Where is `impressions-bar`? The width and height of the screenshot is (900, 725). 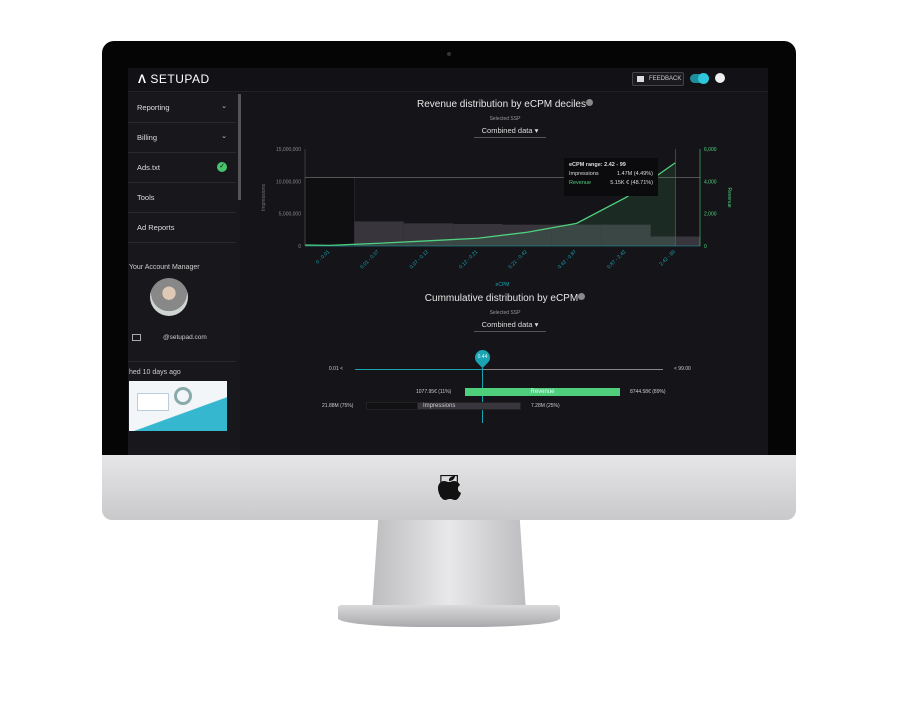
impressions-bar is located at coordinates (329, 212).